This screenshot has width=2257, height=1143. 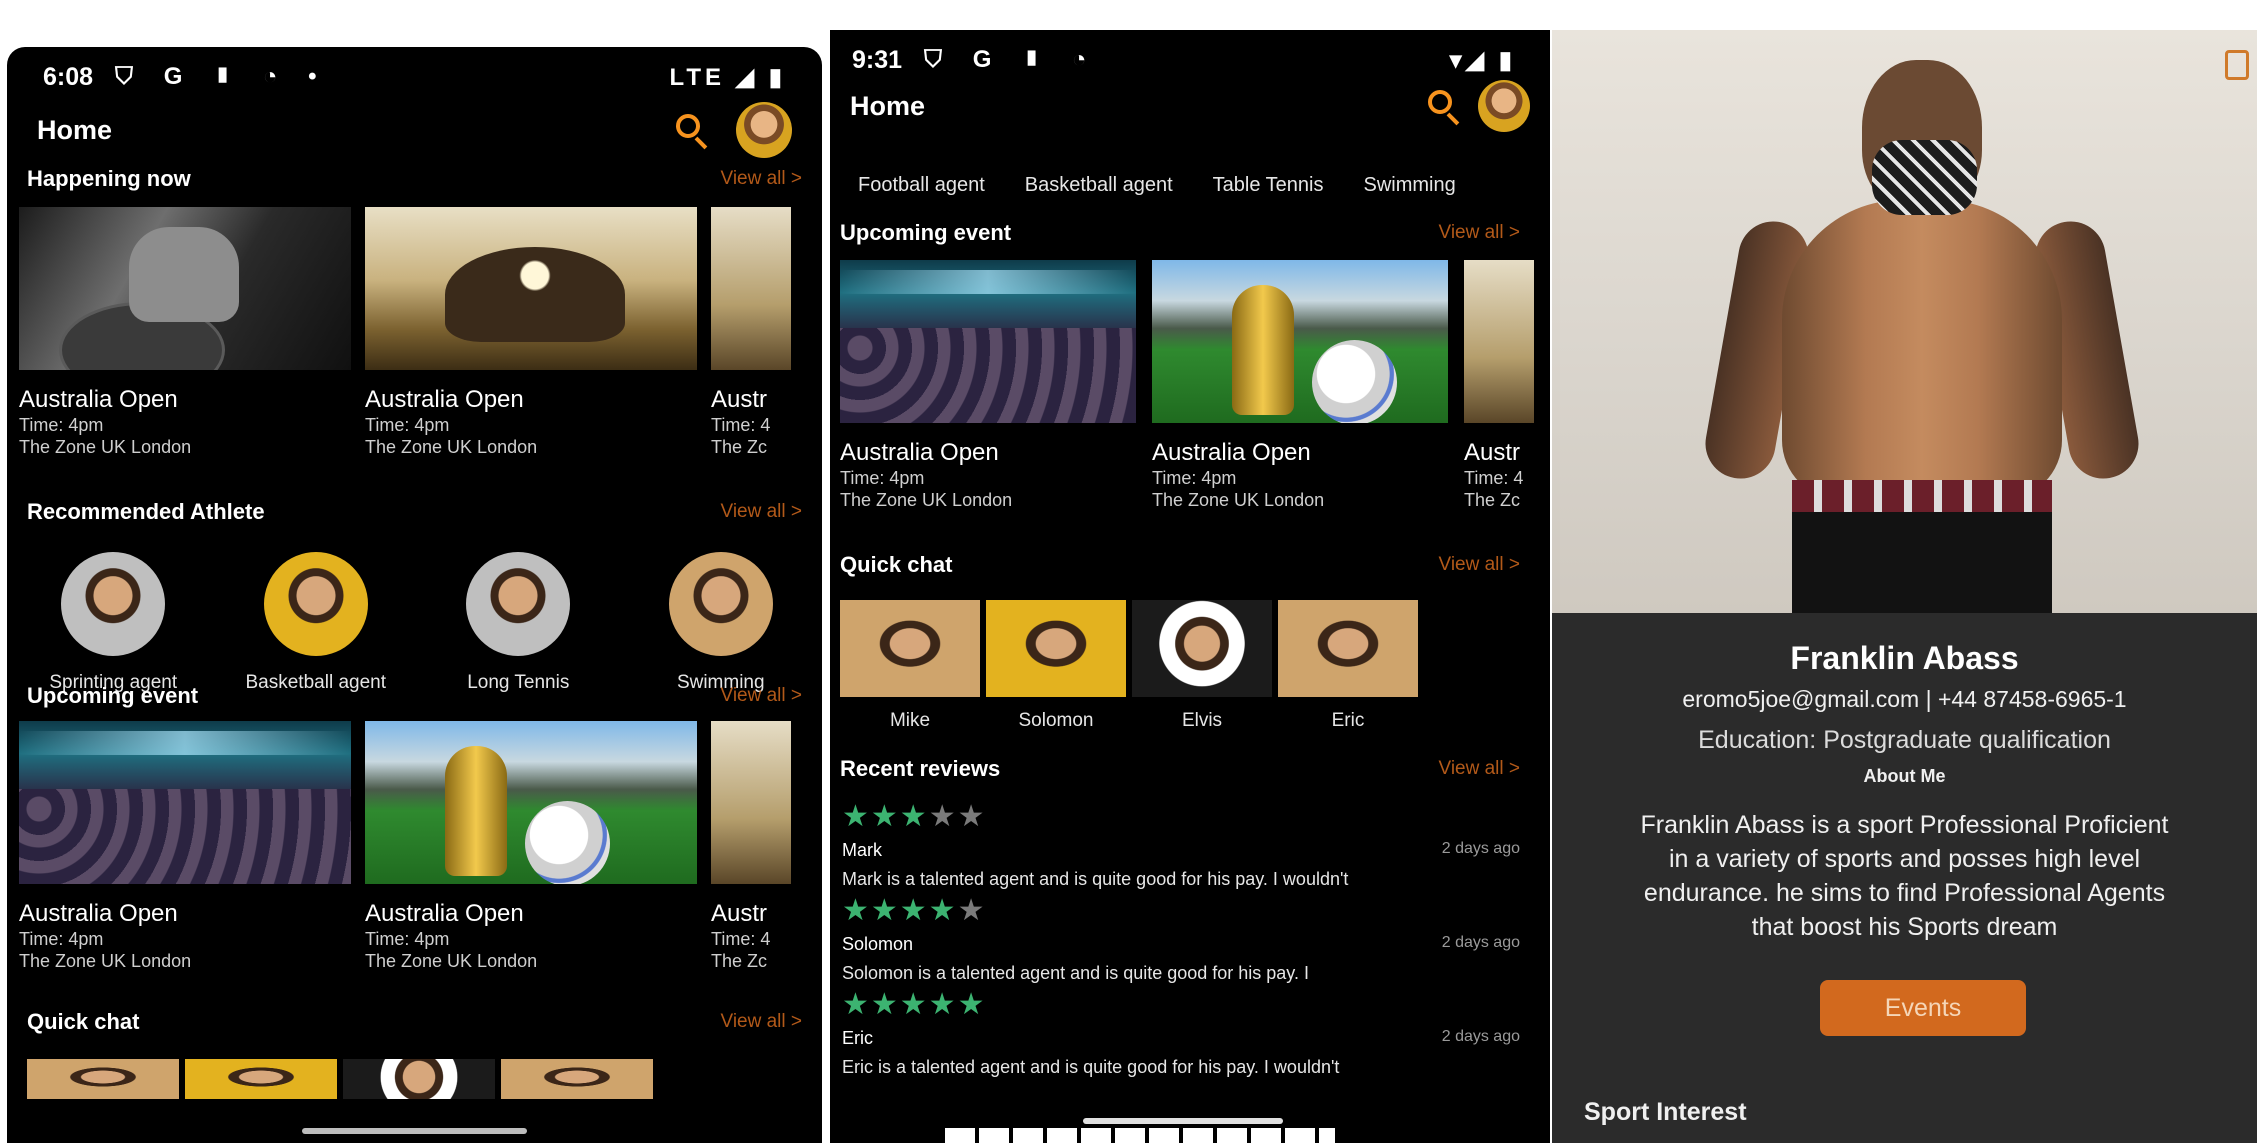 I want to click on section-title: Recent reviews, so click(x=920, y=768).